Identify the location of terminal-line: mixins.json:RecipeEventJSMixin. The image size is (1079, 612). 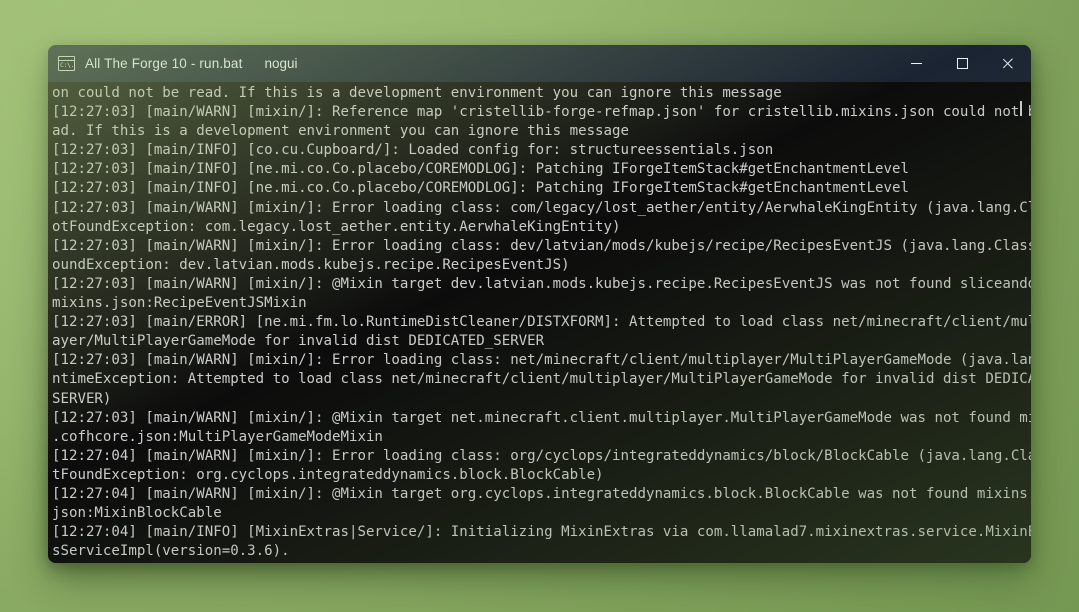
(179, 303).